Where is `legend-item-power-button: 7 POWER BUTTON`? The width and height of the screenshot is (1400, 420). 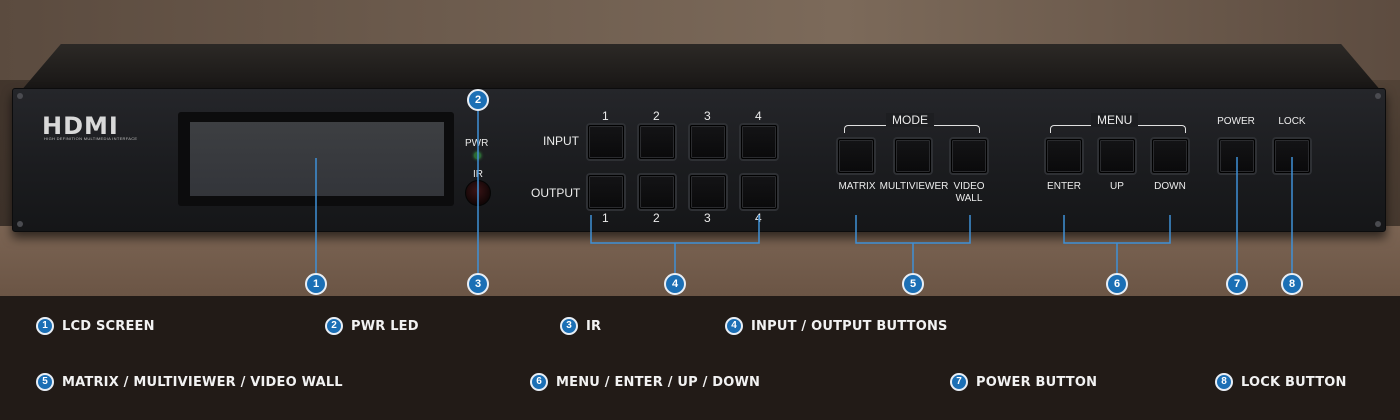
legend-item-power-button: 7 POWER BUTTON is located at coordinates (1023, 382).